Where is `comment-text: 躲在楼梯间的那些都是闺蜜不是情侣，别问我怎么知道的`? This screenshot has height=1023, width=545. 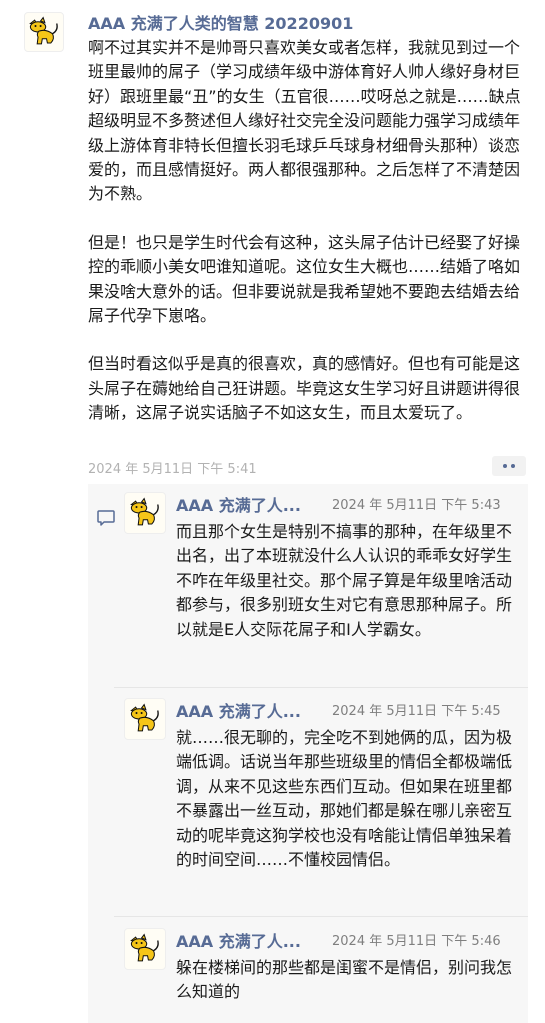 comment-text: 躲在楼梯间的那些都是闺蜜不是情侣，别问我怎么知道的 is located at coordinates (346, 980).